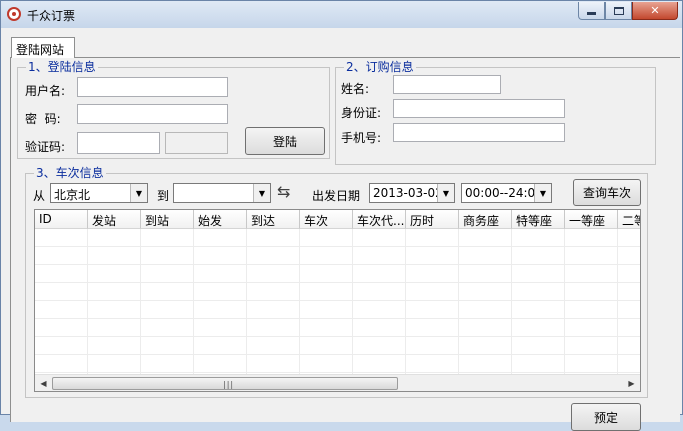  What do you see at coordinates (99, 193) in the screenshot?
I see `from-station-select: 北京北 ▼` at bounding box center [99, 193].